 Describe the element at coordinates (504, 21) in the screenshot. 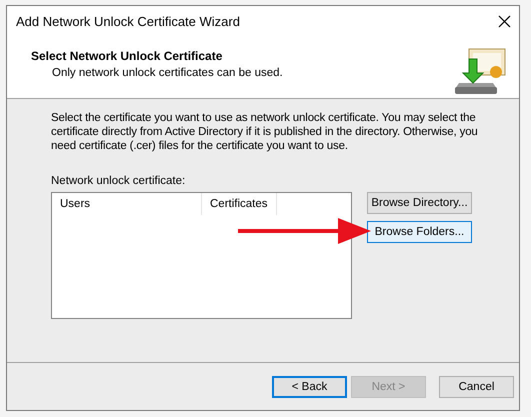

I see `close-icon` at that location.